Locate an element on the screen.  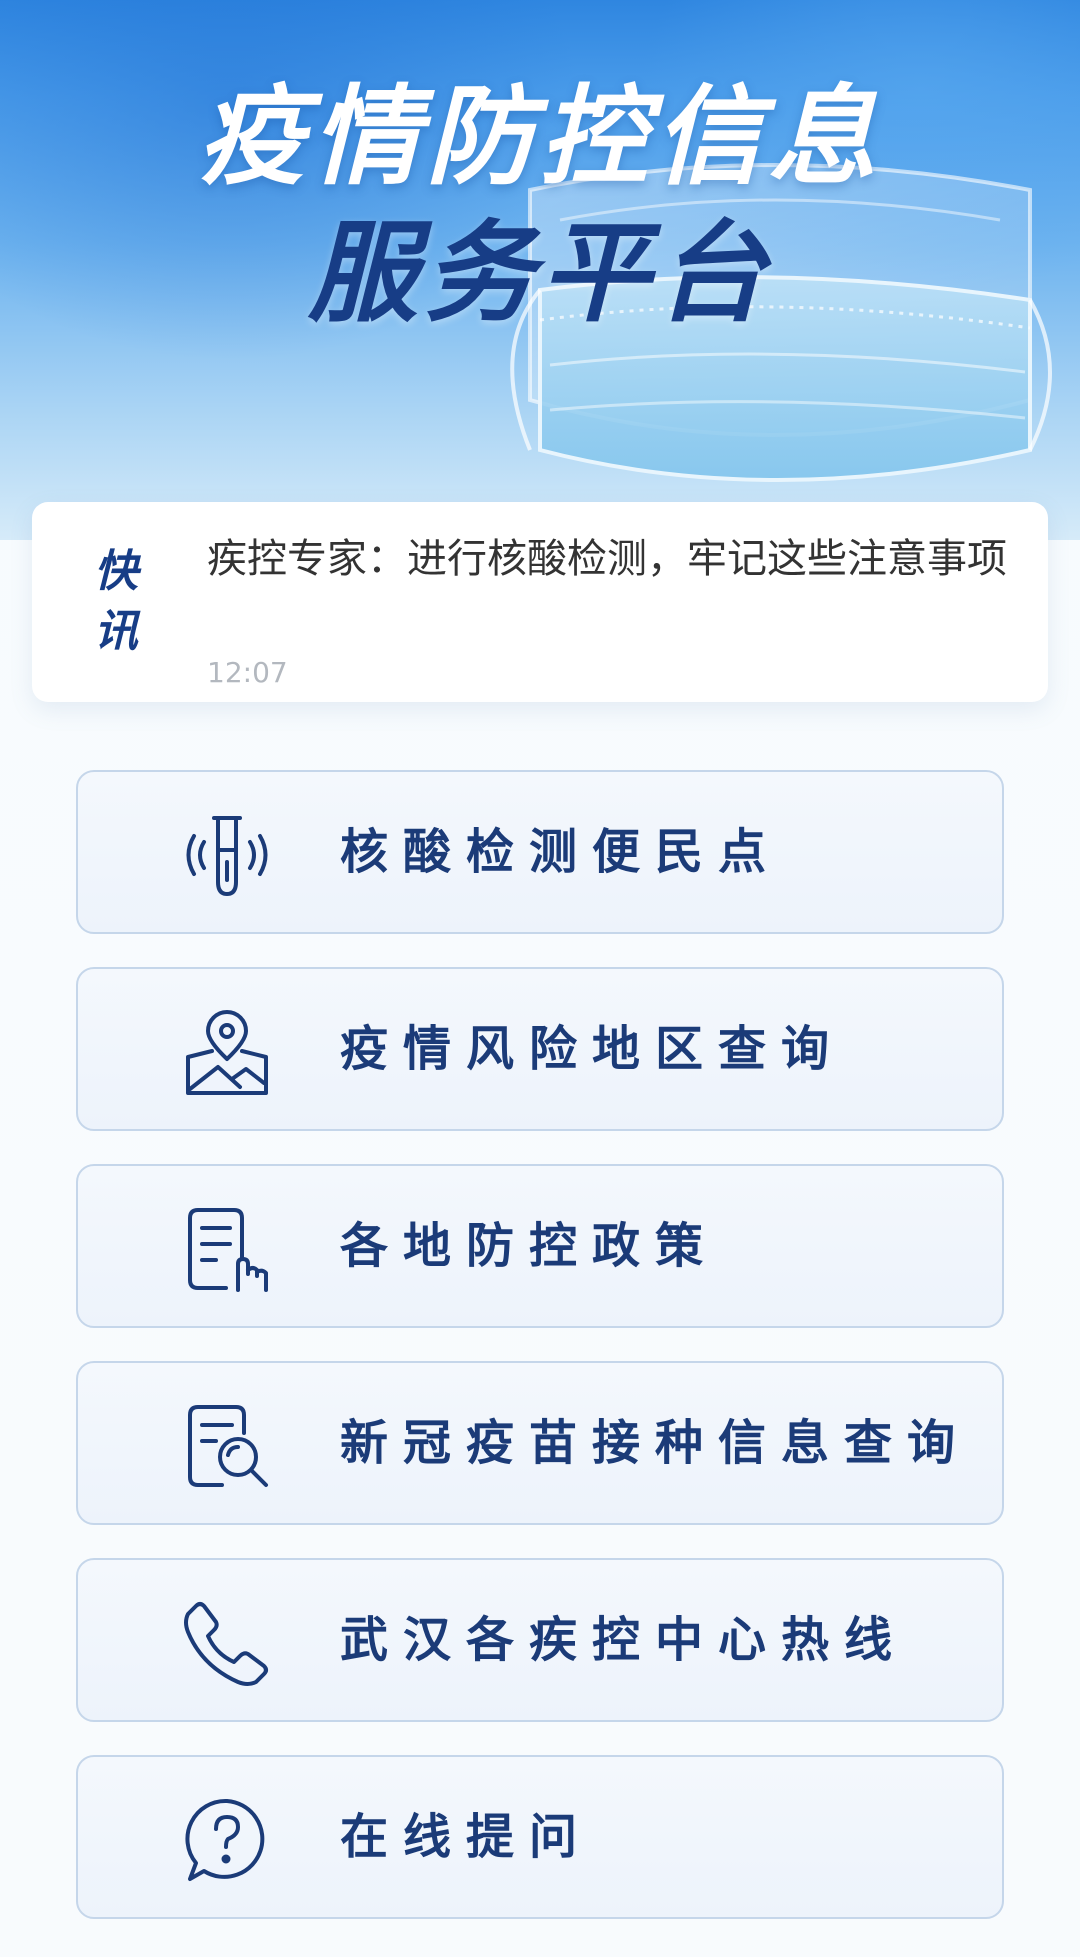
menu-item-policies: 各地防控政策 is located at coordinates (540, 1246).